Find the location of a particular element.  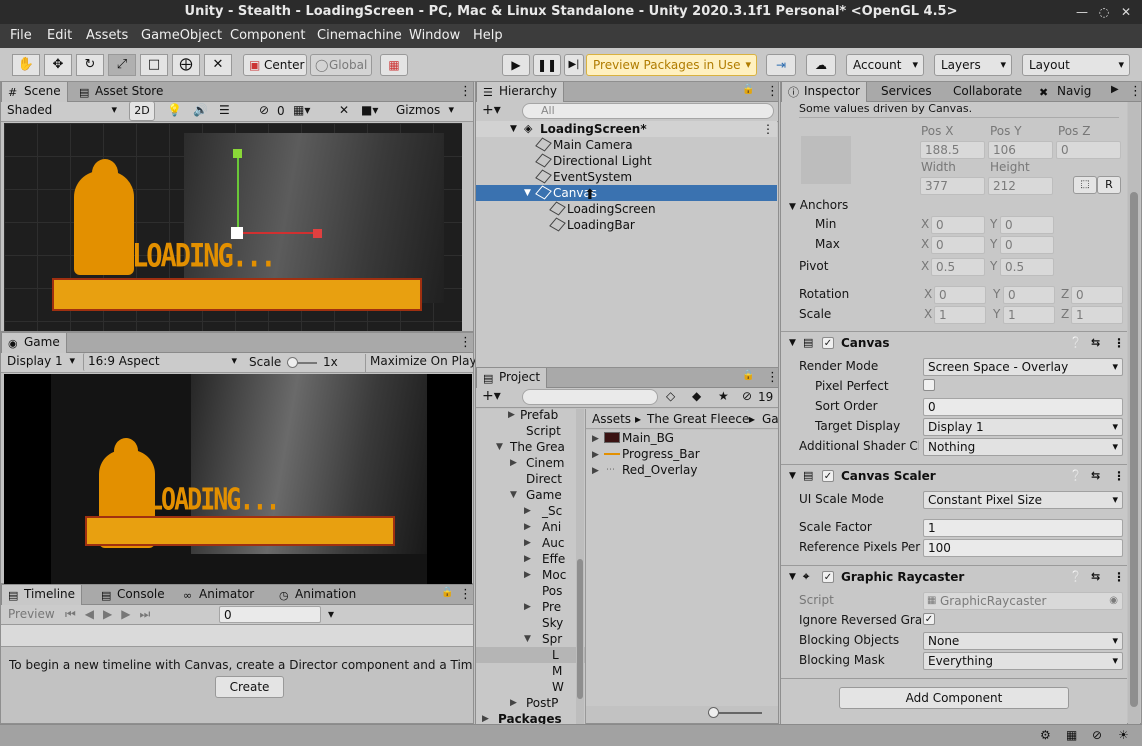

custom-tool-icon: ✕ is located at coordinates (218, 65).